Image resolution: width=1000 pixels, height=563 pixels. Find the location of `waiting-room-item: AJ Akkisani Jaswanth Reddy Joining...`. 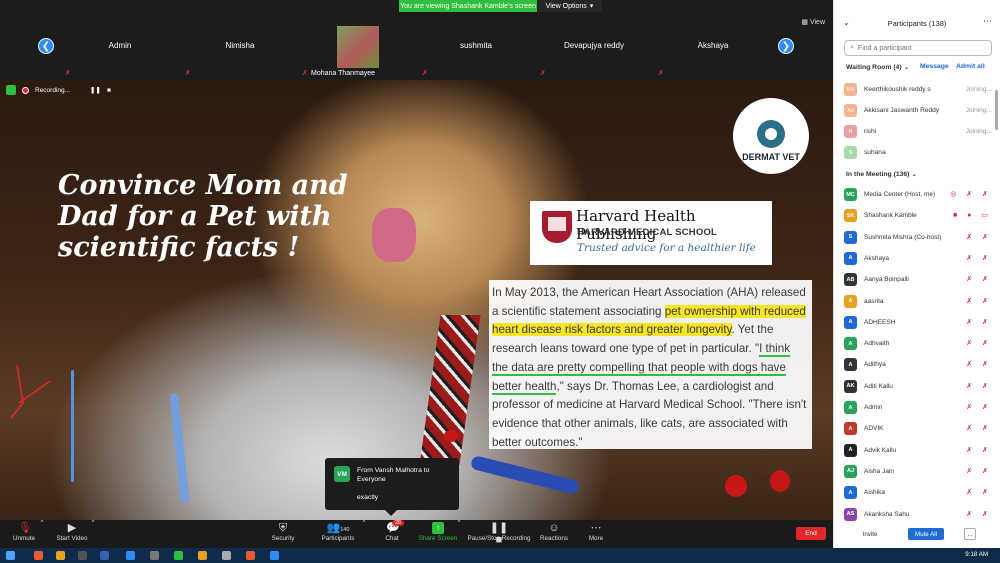

waiting-room-item: AJ Akkisani Jaswanth Reddy Joining... is located at coordinates (918, 111).